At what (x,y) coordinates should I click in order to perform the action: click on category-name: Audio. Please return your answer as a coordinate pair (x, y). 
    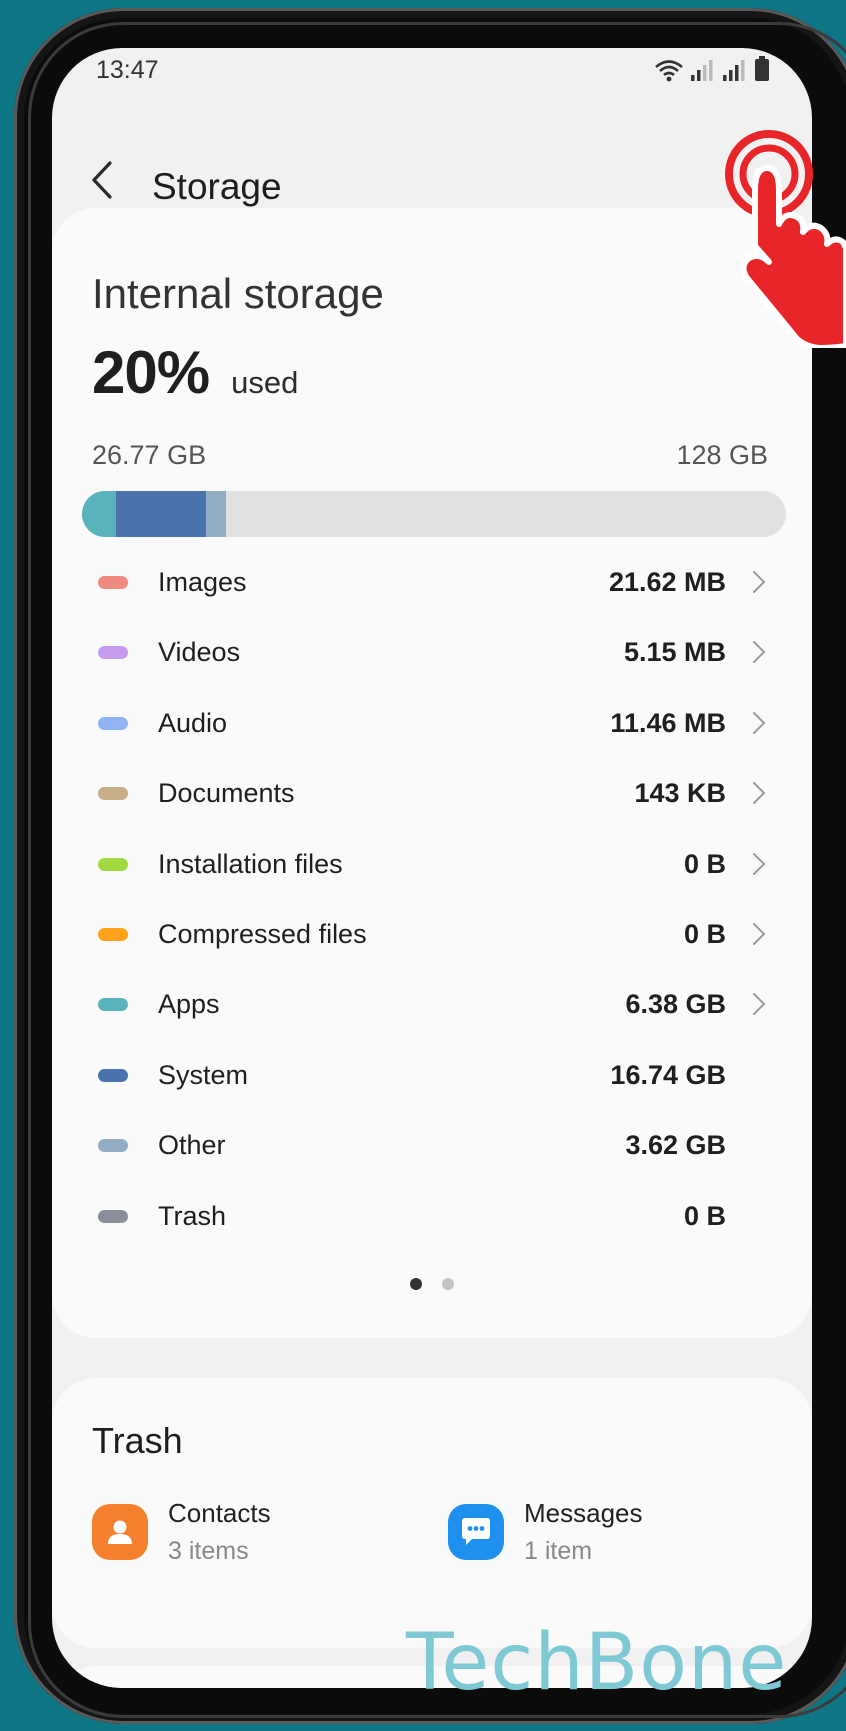
    Looking at the image, I should click on (193, 722).